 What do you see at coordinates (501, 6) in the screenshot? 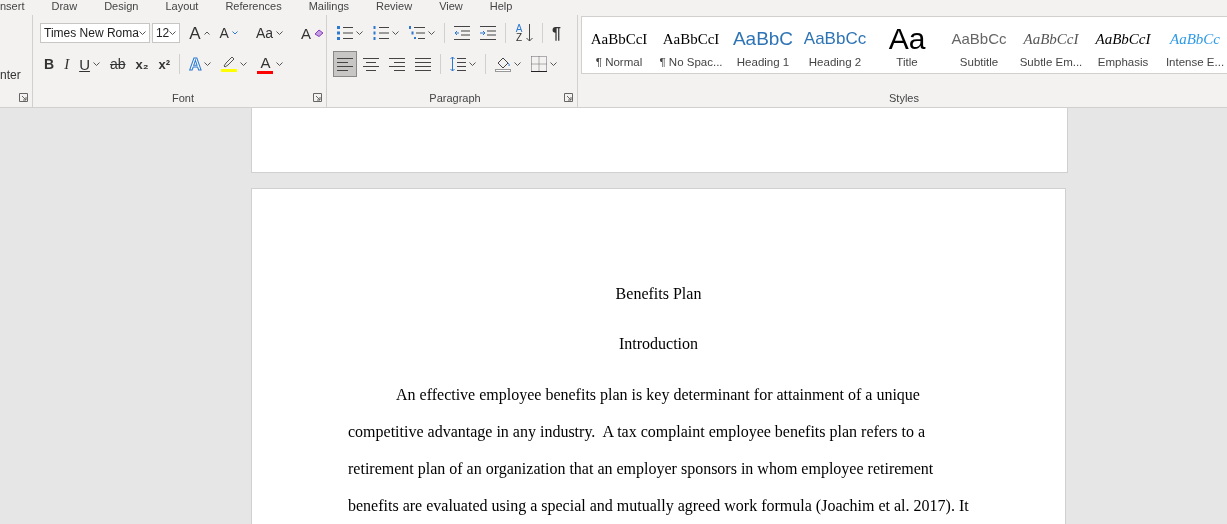
I see `ribbon-tab: Help` at bounding box center [501, 6].